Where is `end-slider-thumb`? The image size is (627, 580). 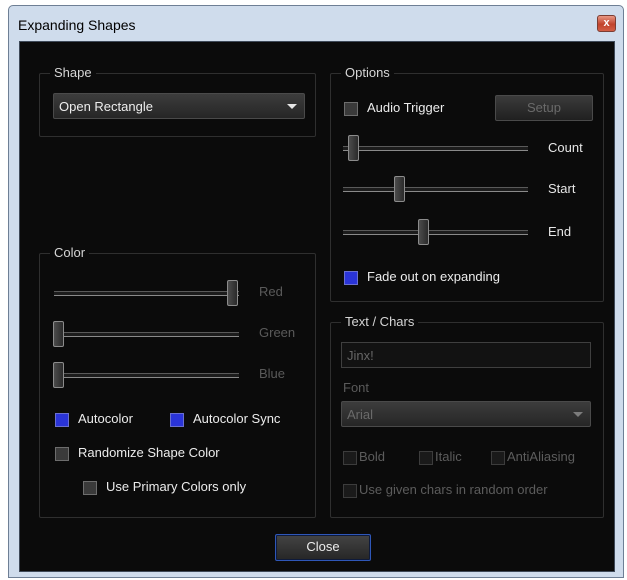 end-slider-thumb is located at coordinates (423, 232).